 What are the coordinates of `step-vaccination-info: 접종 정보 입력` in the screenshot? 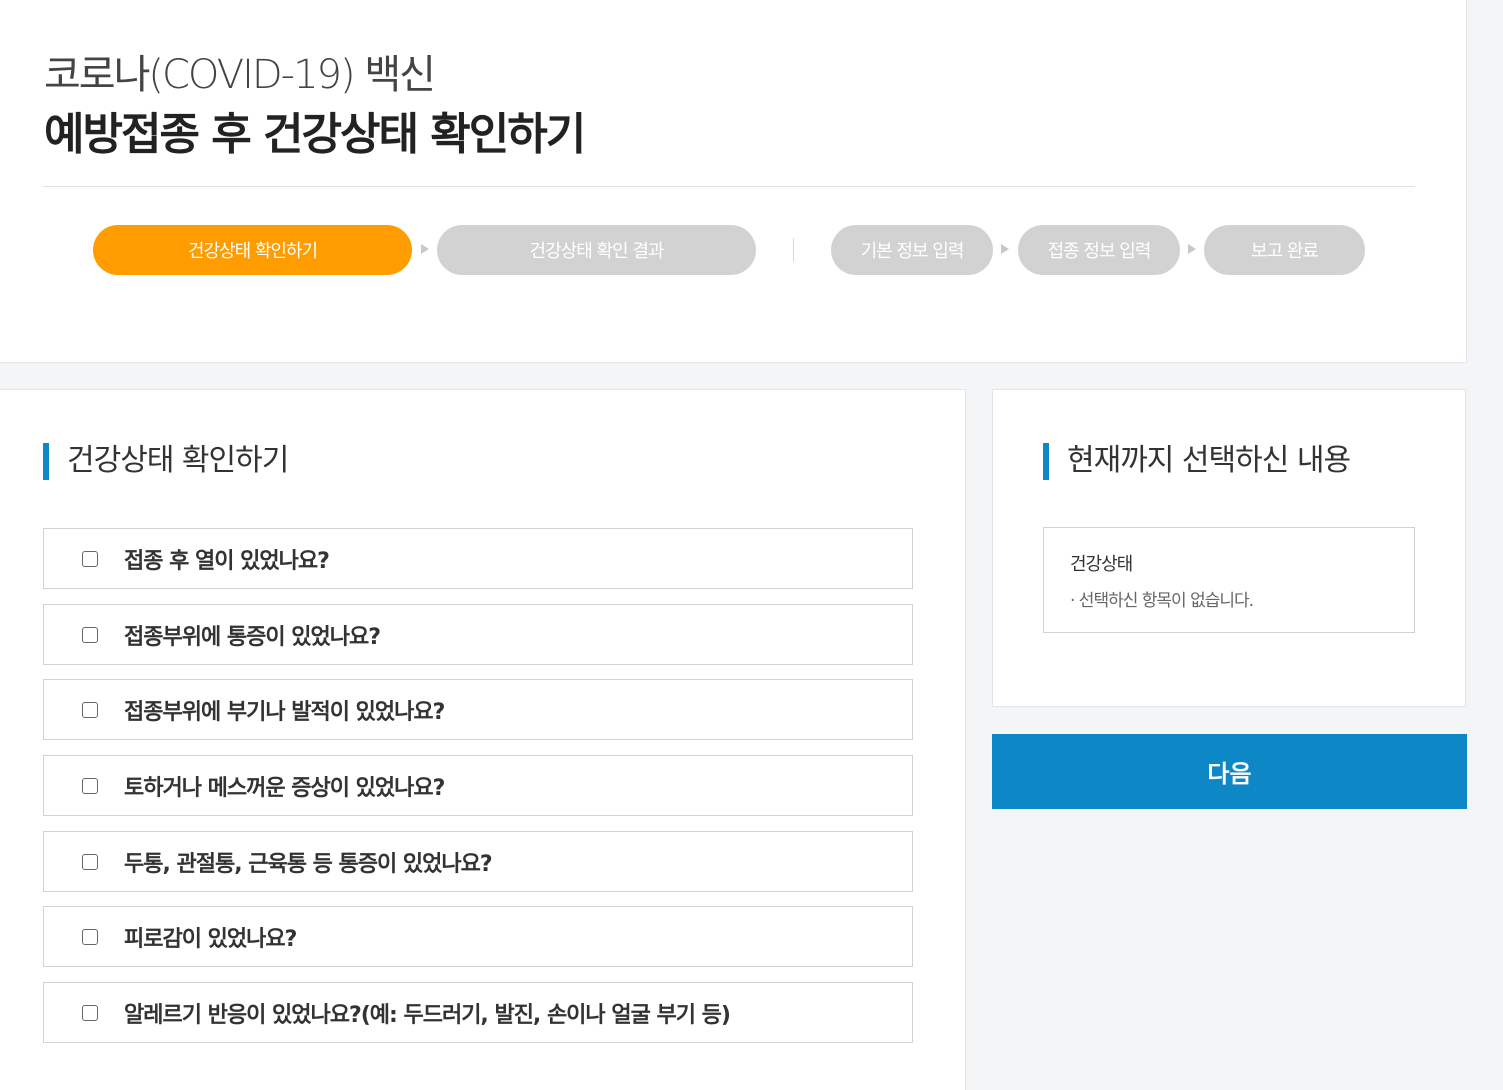 It's located at (1099, 250).